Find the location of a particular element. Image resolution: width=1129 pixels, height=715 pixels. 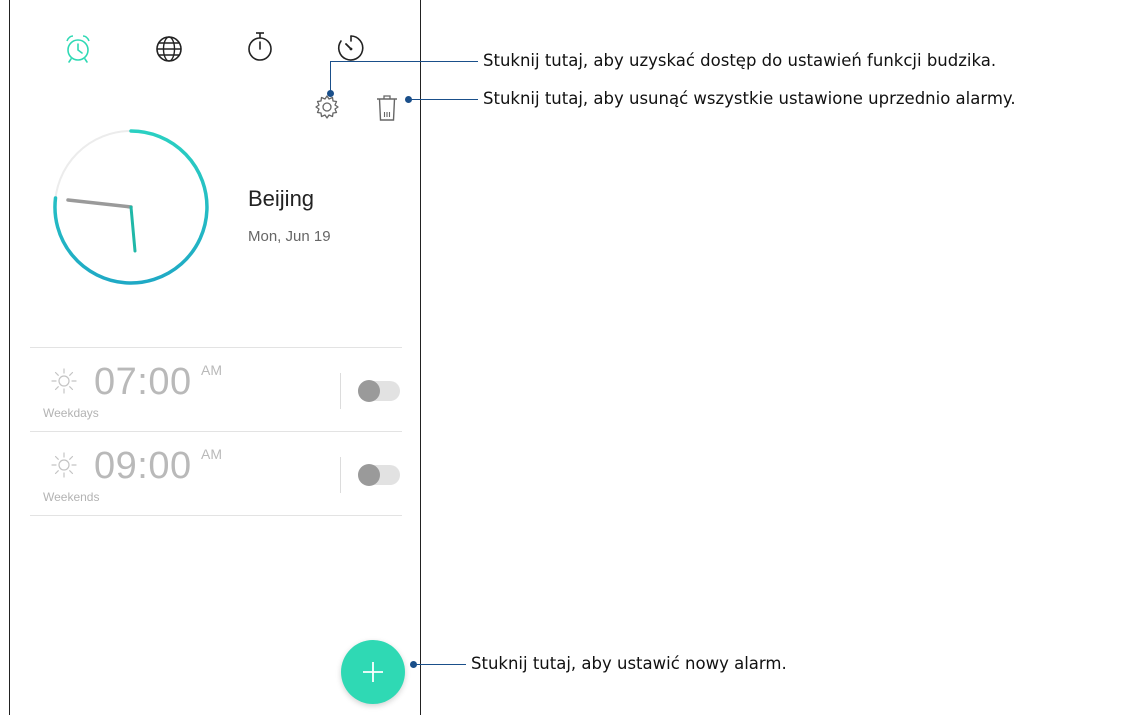

tab-timer is located at coordinates (351, 48).